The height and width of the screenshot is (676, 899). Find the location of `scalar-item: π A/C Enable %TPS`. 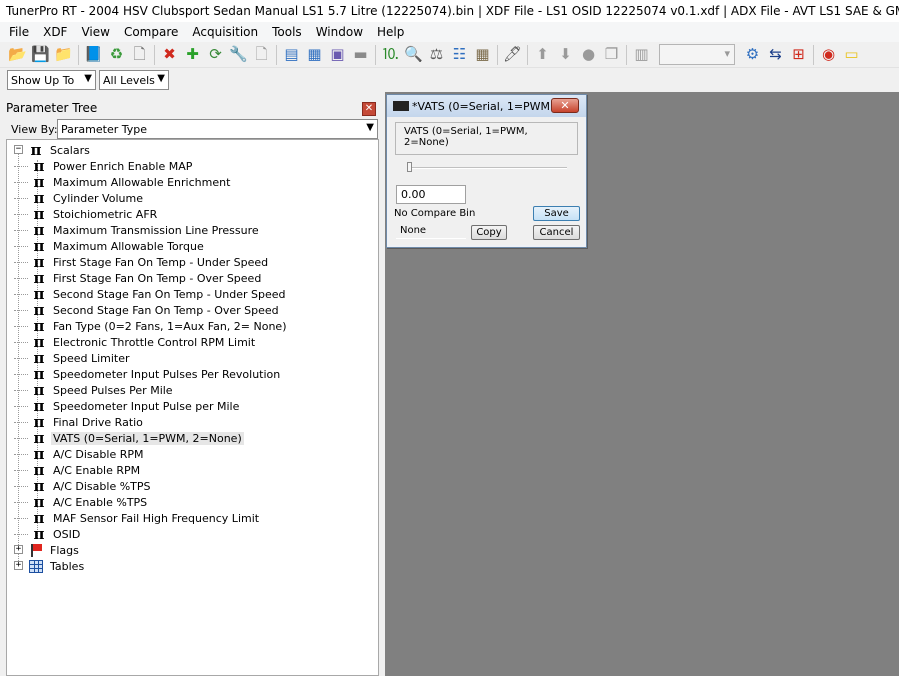

scalar-item: π A/C Enable %TPS is located at coordinates (81, 502).